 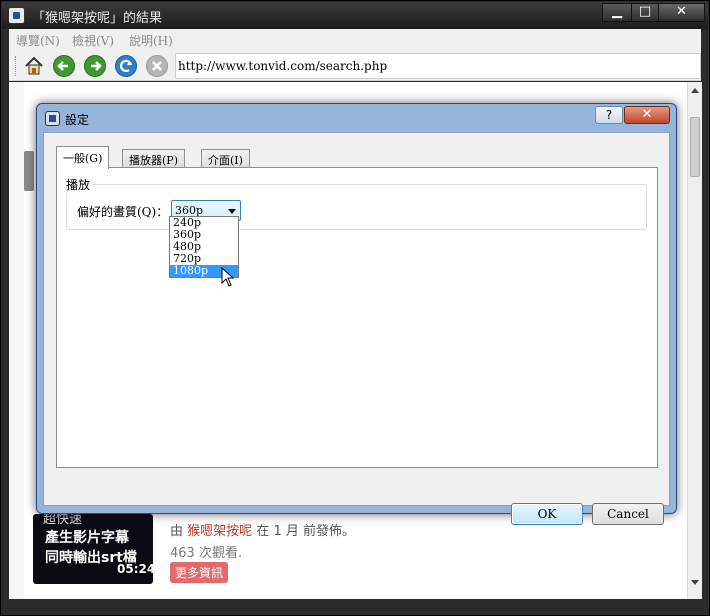 I want to click on back-icon, so click(x=64, y=66).